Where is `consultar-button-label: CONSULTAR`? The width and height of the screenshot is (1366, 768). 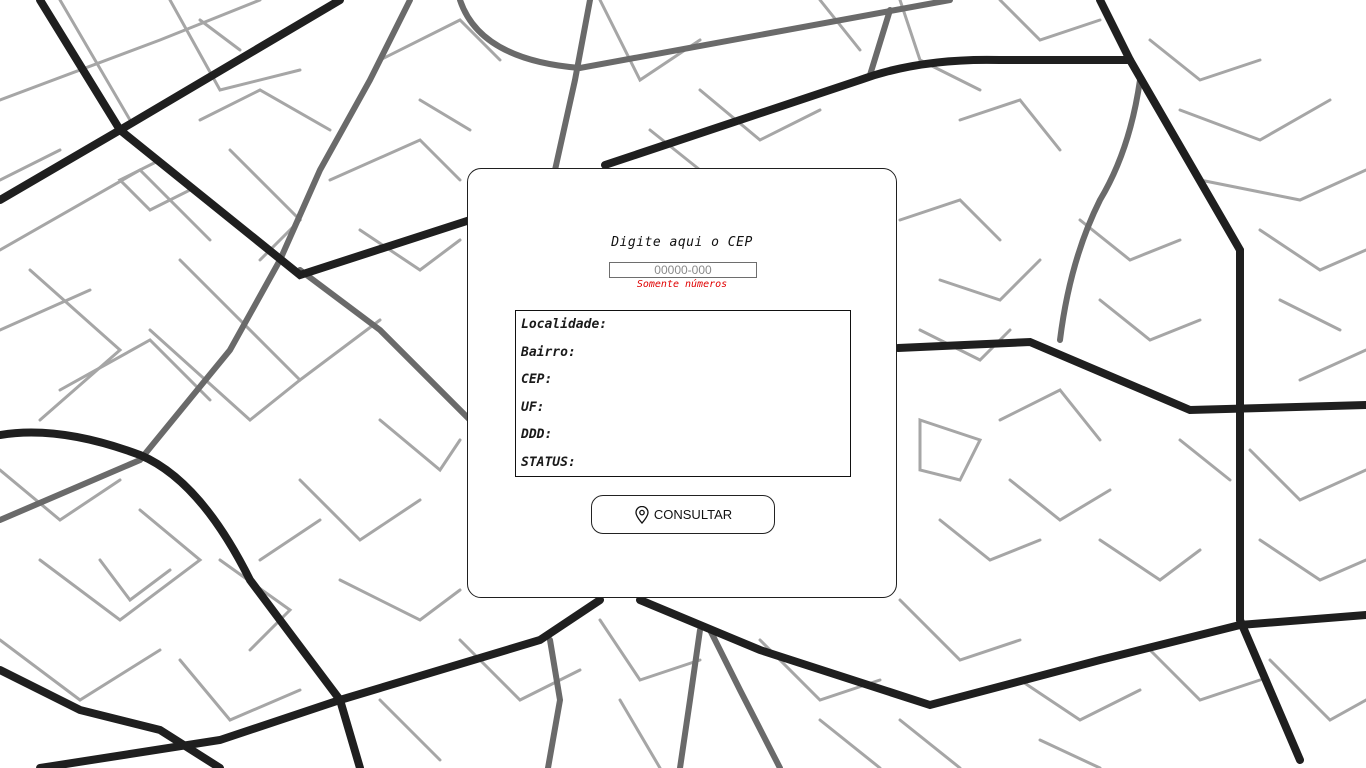
consultar-button-label: CONSULTAR is located at coordinates (693, 514).